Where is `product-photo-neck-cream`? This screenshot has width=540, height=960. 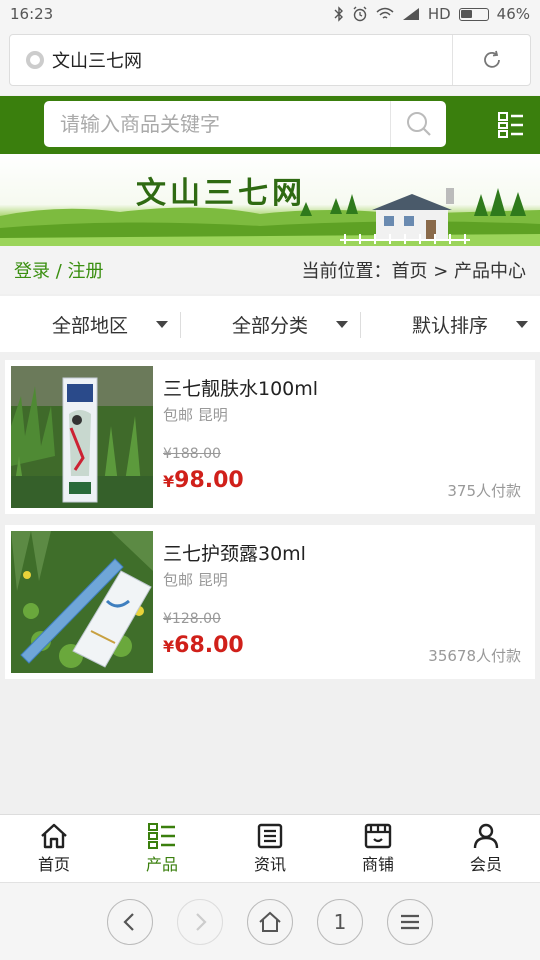
product-photo-neck-cream is located at coordinates (82, 602).